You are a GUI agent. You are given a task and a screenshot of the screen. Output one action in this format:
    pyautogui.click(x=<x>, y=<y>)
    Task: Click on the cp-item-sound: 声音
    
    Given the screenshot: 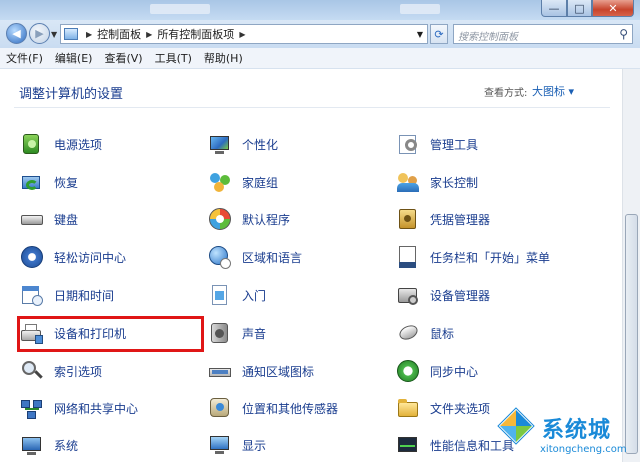 What is the action you would take?
    pyautogui.click(x=237, y=333)
    